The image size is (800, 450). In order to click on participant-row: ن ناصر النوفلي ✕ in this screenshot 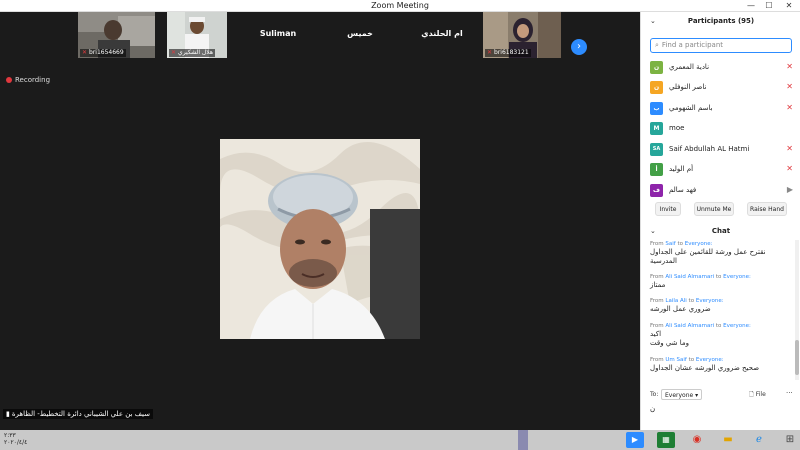, I will do `click(720, 89)`.